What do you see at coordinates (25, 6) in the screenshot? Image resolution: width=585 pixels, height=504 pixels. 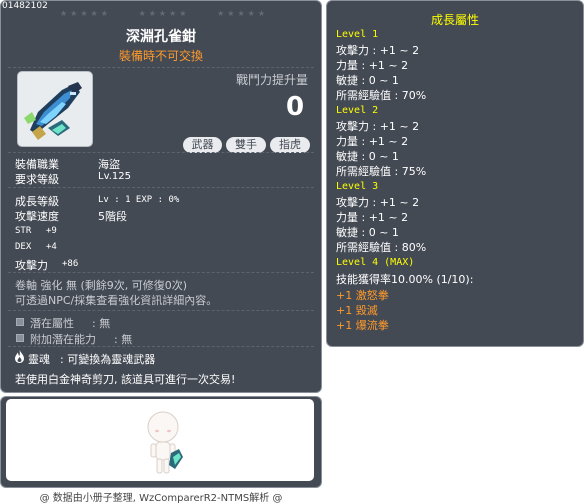 I see `item-id: 01482102` at bounding box center [25, 6].